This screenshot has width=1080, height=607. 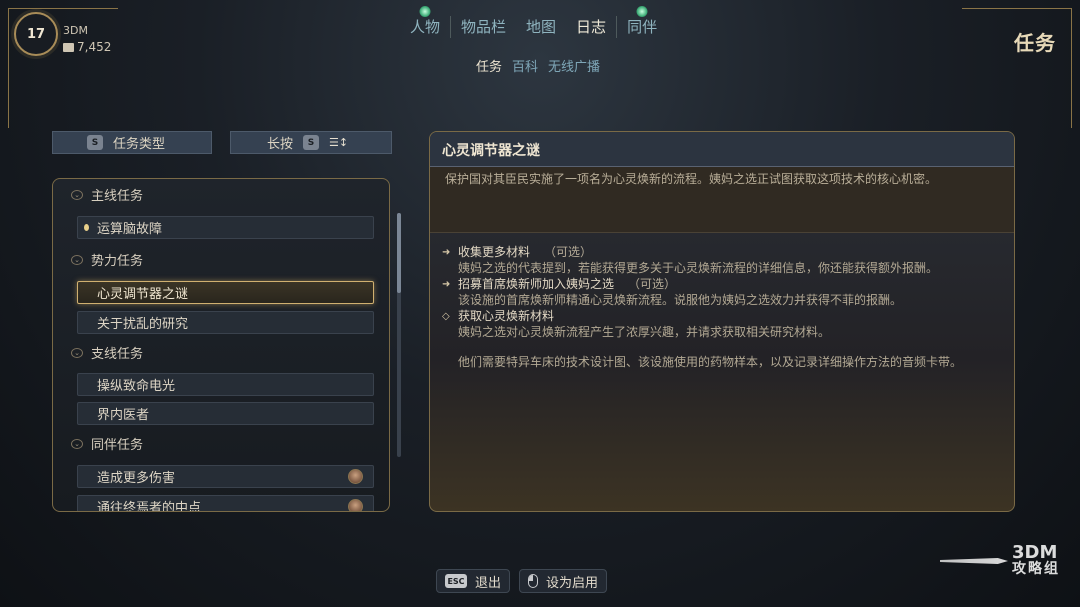 I want to click on sort-icon: ☰↕, so click(x=339, y=142).